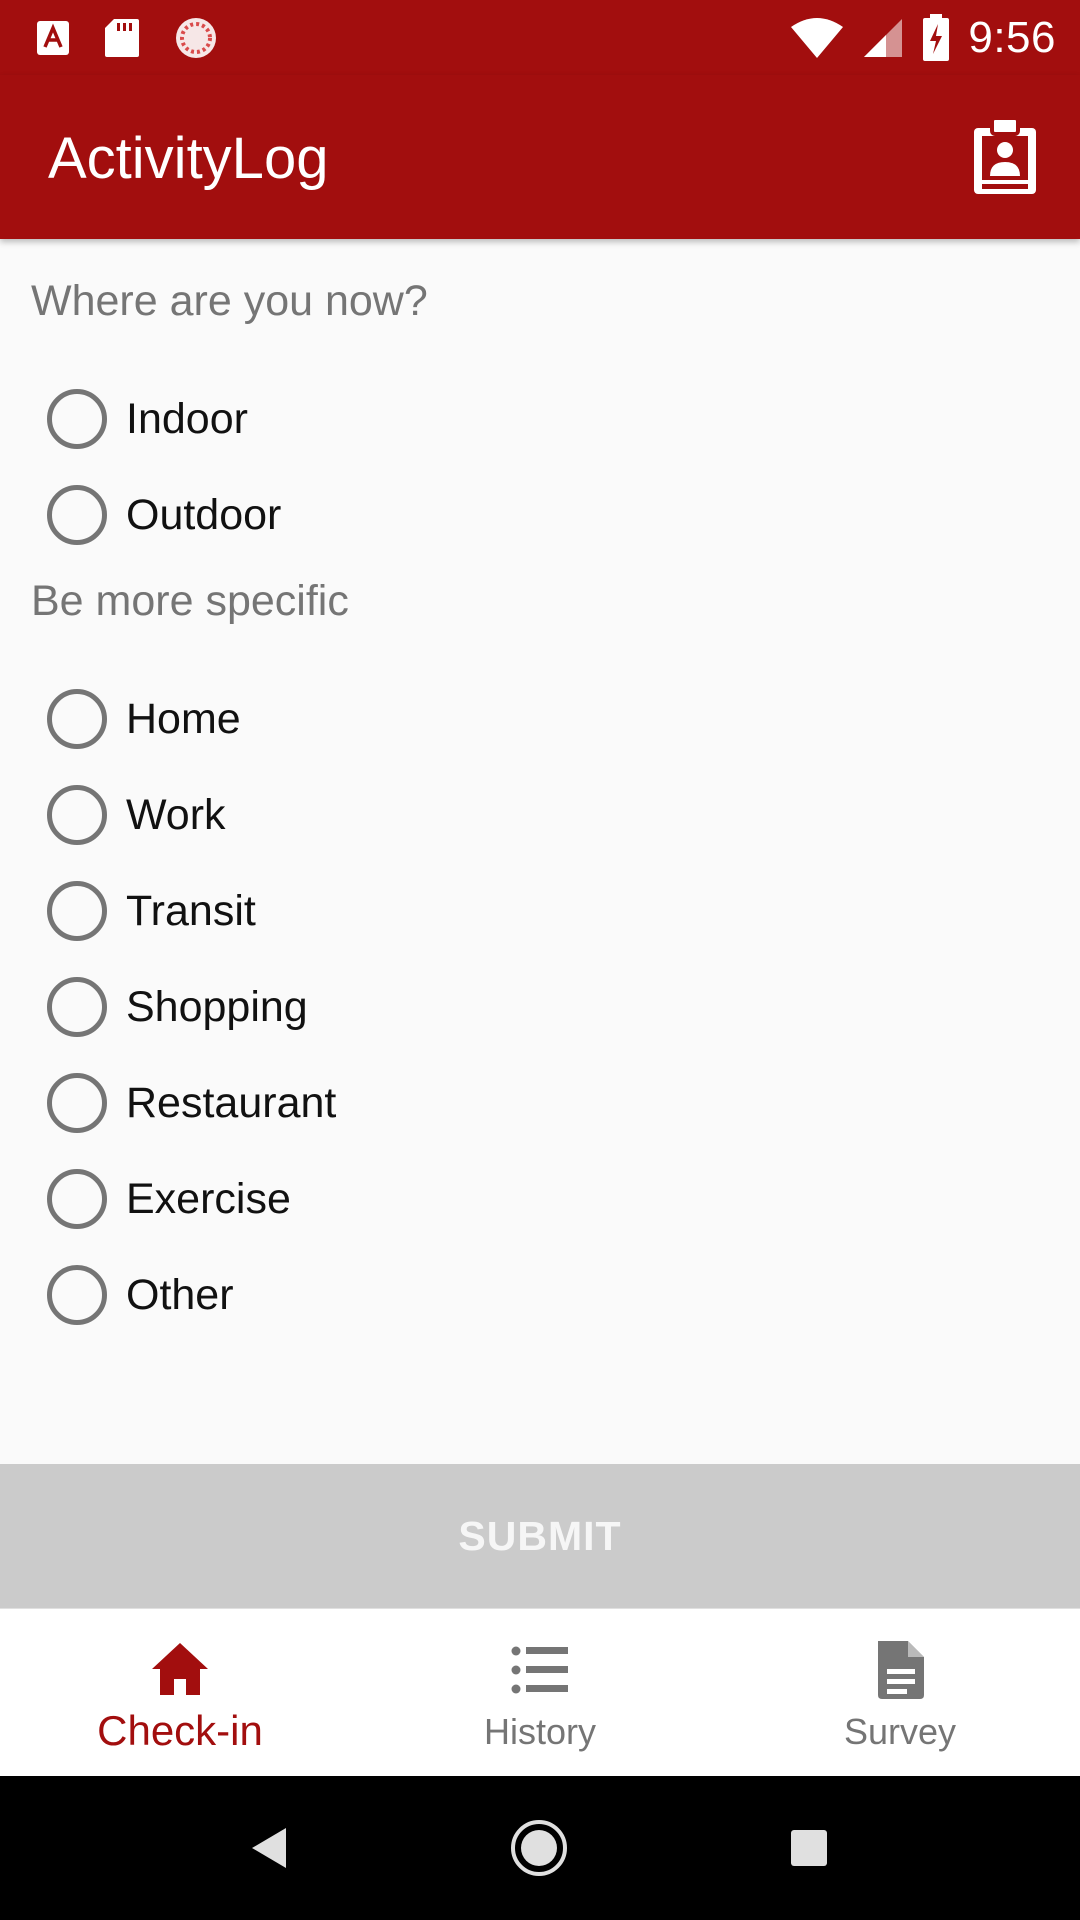 The height and width of the screenshot is (1920, 1080). What do you see at coordinates (196, 38) in the screenshot?
I see `sync-circle-icon` at bounding box center [196, 38].